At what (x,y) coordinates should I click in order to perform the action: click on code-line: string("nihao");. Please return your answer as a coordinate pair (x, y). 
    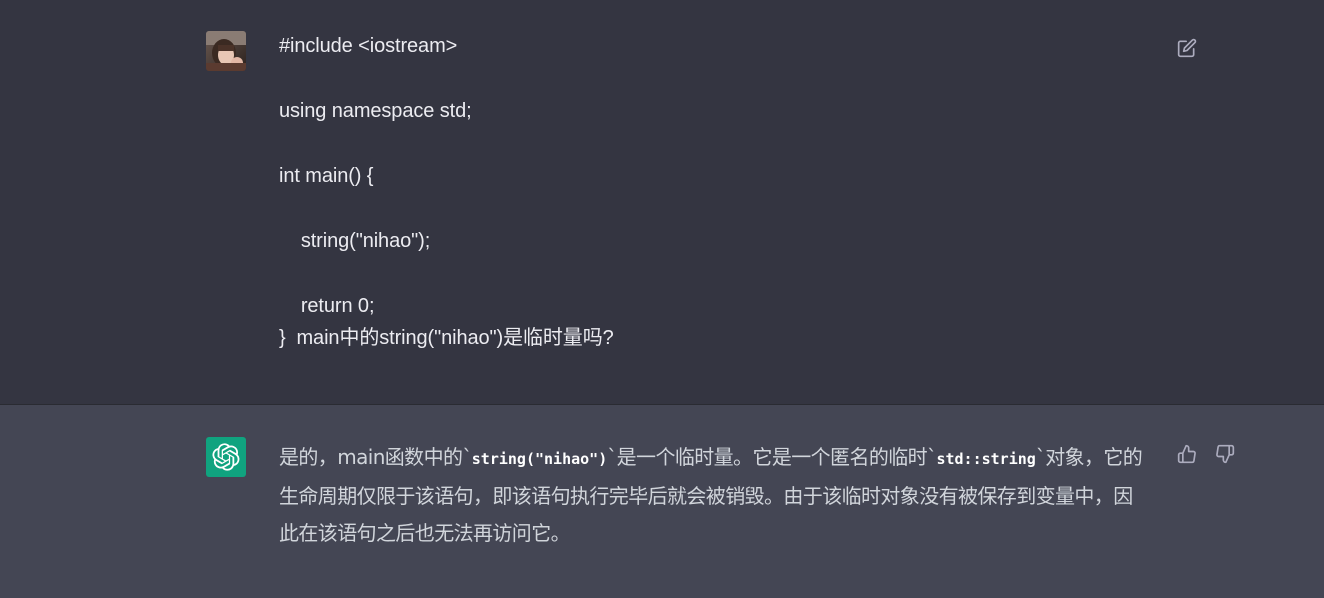
    Looking at the image, I should click on (355, 241).